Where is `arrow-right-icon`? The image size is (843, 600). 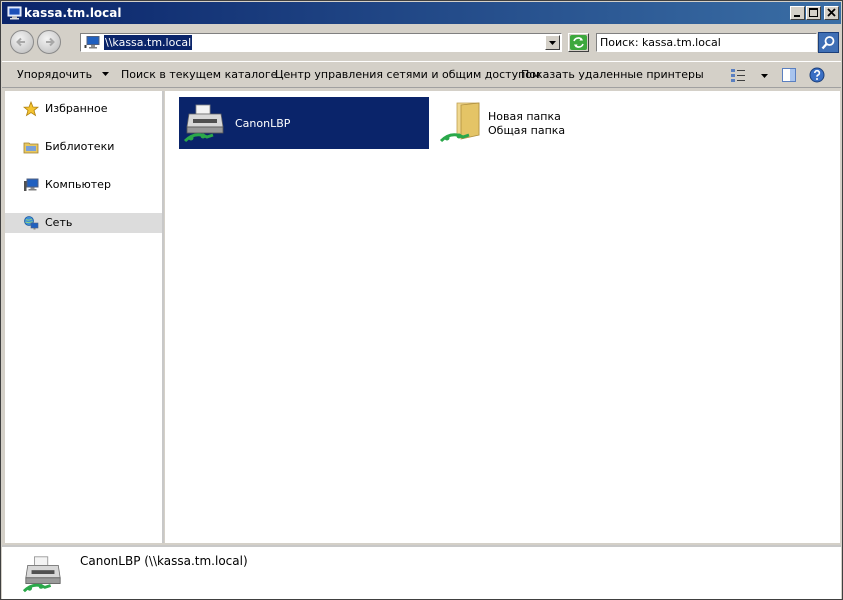 arrow-right-icon is located at coordinates (50, 42).